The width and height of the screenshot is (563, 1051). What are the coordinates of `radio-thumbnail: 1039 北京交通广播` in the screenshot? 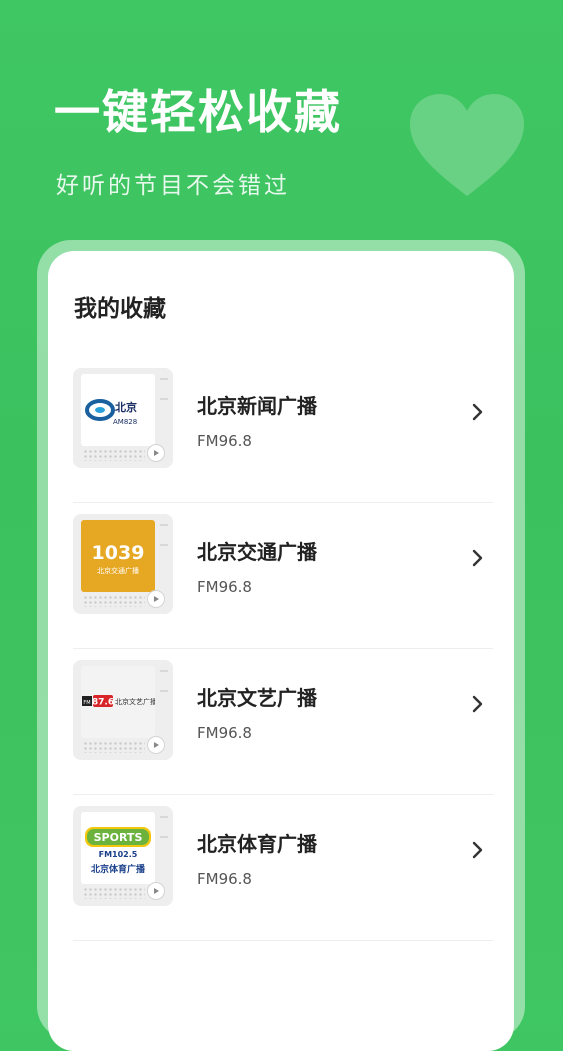 It's located at (123, 564).